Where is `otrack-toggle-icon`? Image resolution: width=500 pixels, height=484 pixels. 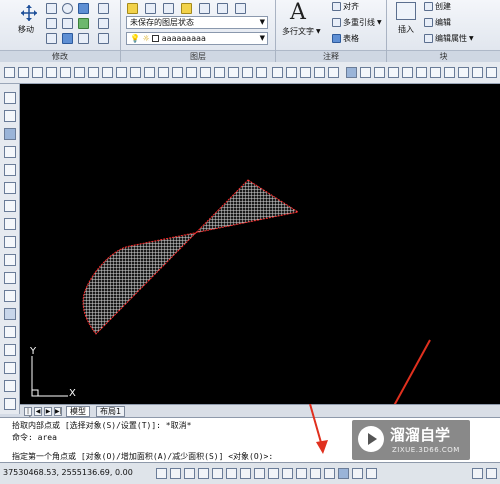
otrack-toggle-icon is located at coordinates (245, 473).